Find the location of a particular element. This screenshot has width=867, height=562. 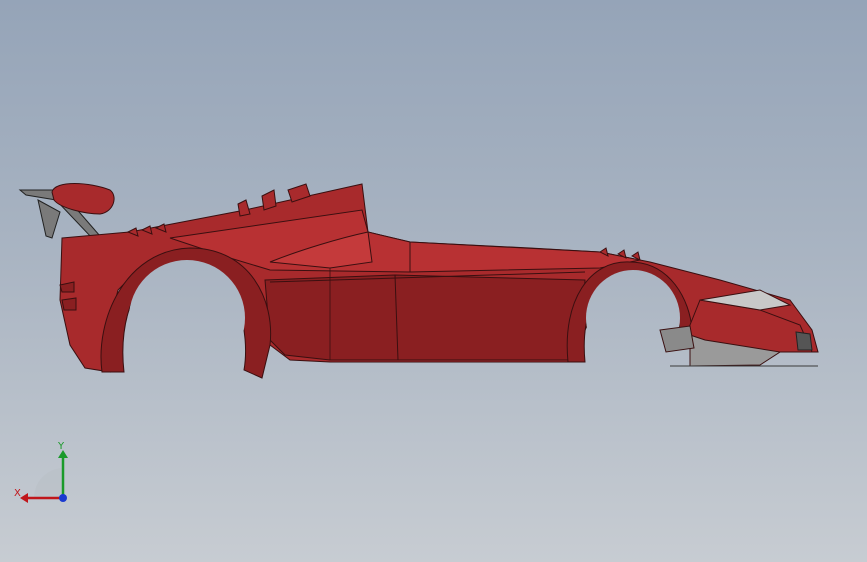

triad-x-label: X is located at coordinates (17, 493).